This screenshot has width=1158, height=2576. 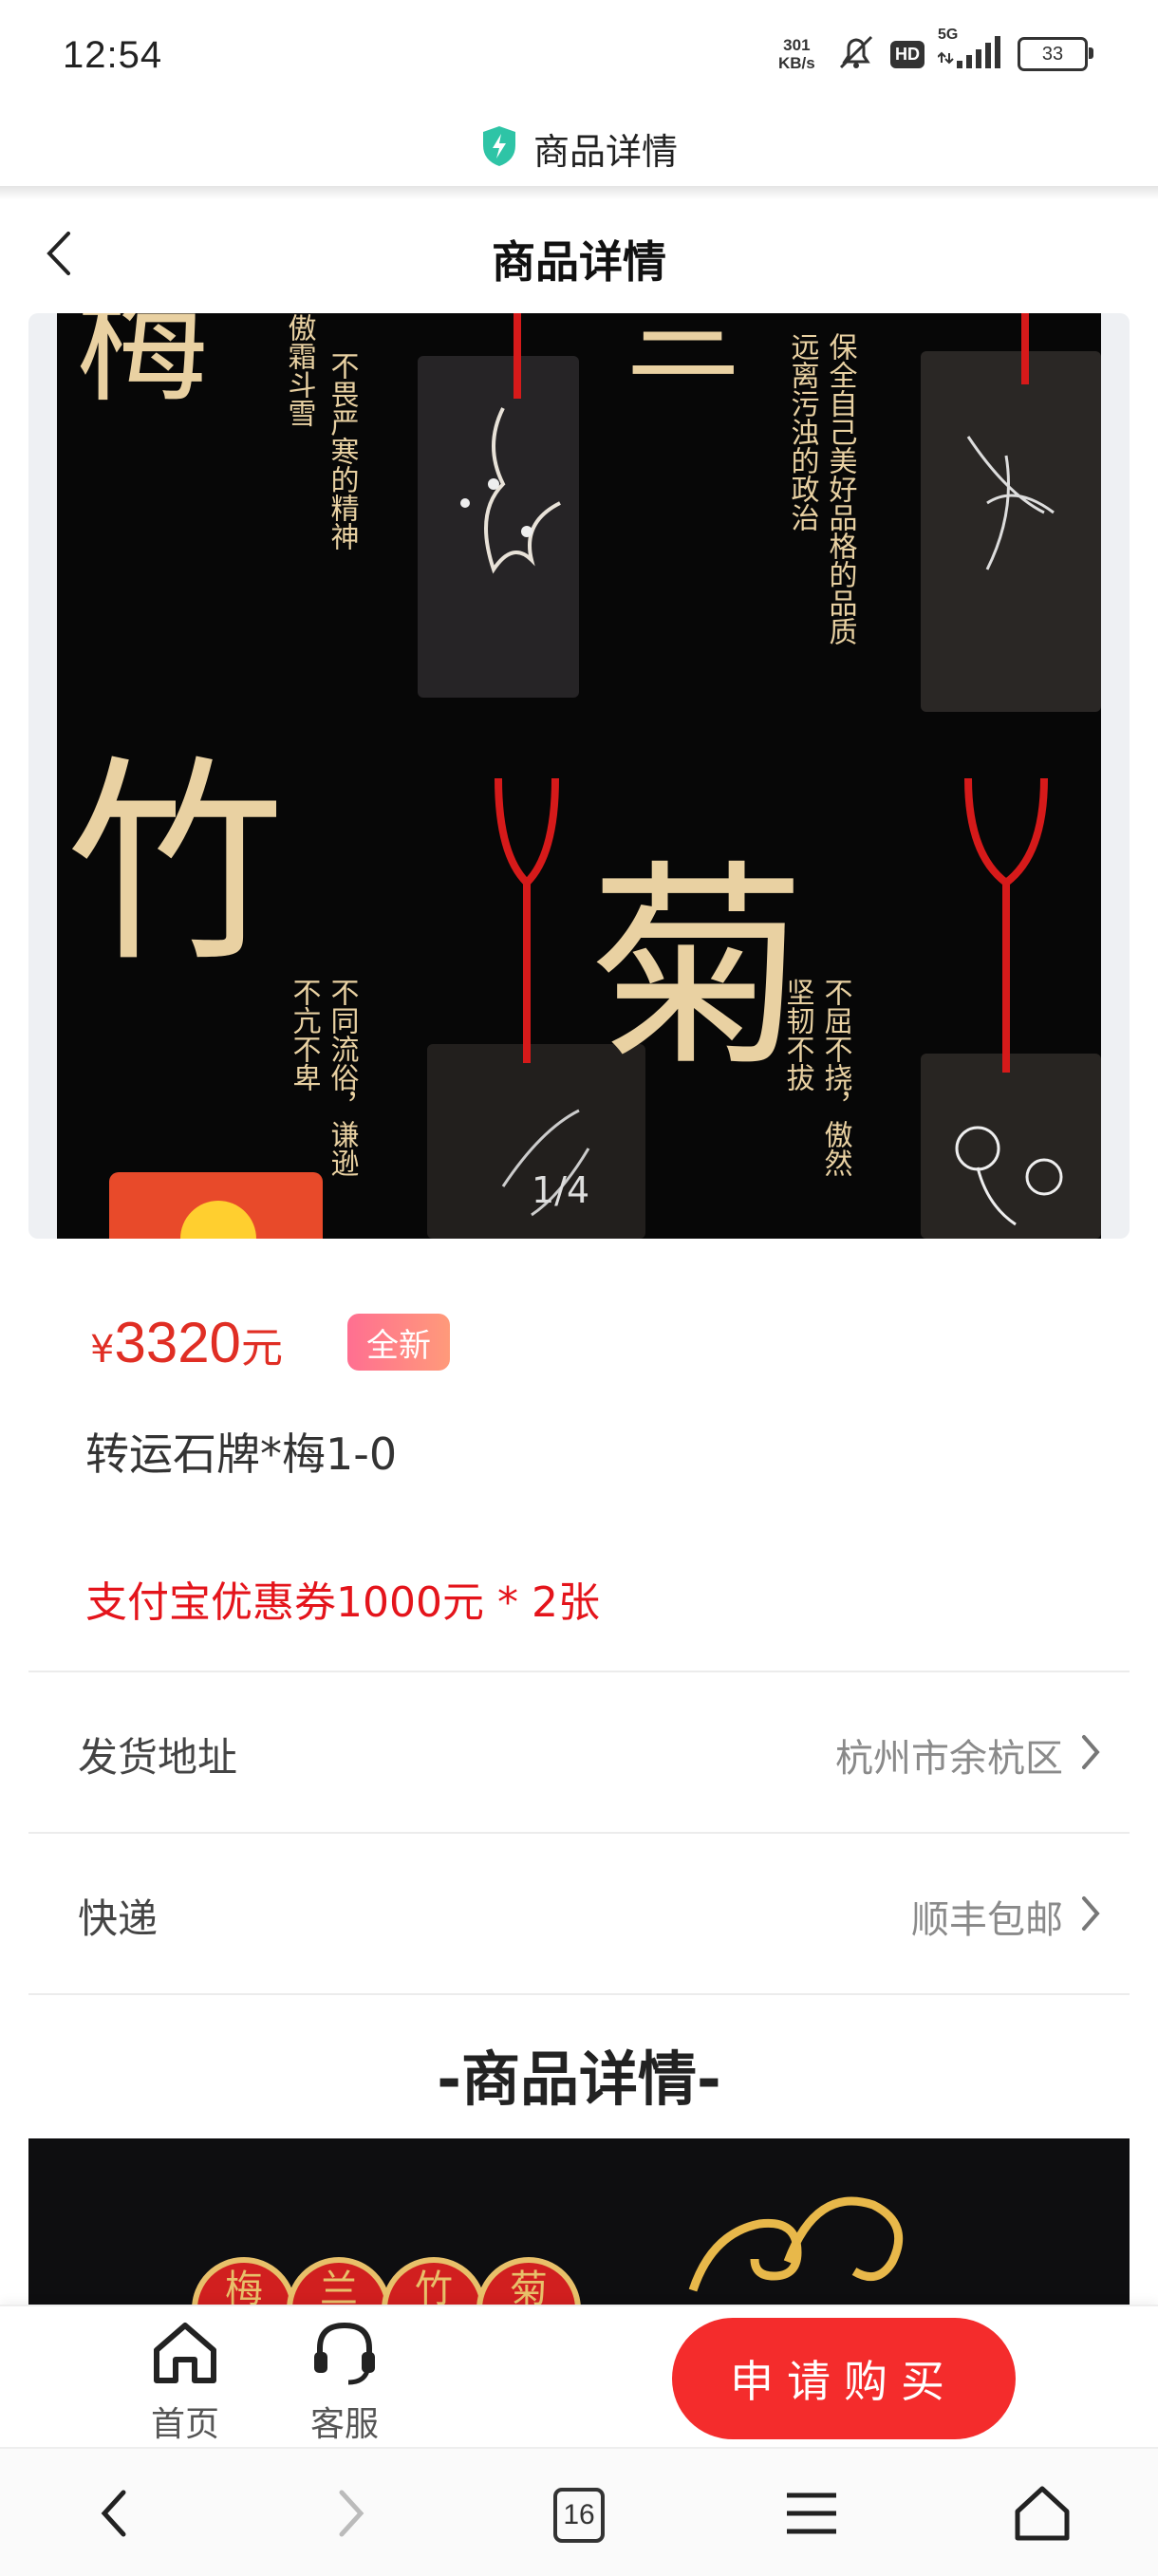 I want to click on hd-icon: HD, so click(x=907, y=54).